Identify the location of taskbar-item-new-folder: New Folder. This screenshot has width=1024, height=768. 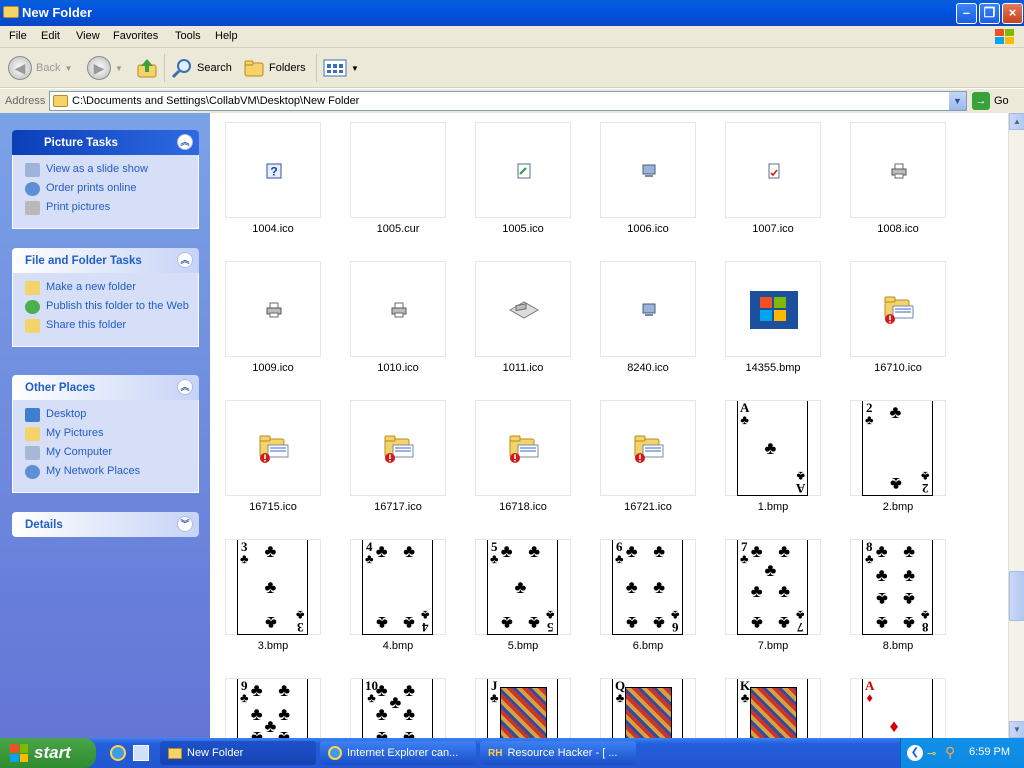
(238, 753).